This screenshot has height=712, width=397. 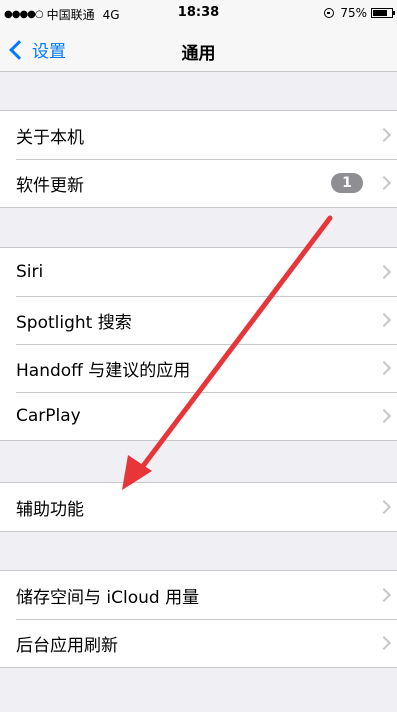 What do you see at coordinates (198, 183) in the screenshot?
I see `settings-row-software-update: 软件更新 1` at bounding box center [198, 183].